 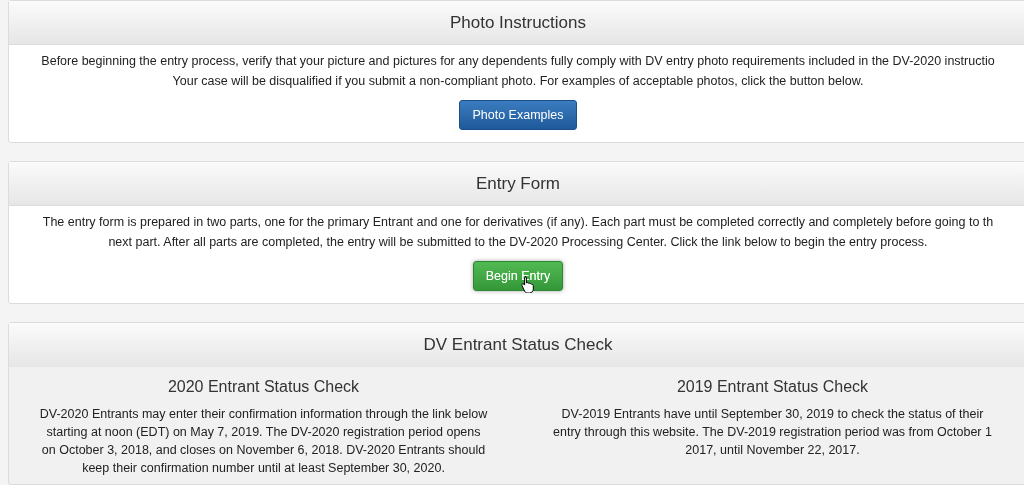 I want to click on paragraph: DV-2019 Entrants have until September 30, 2019 to check the status of their entry through this website. The DV-2019 registration period was from October 1 2017, until November 22, 2017., so click(x=772, y=432).